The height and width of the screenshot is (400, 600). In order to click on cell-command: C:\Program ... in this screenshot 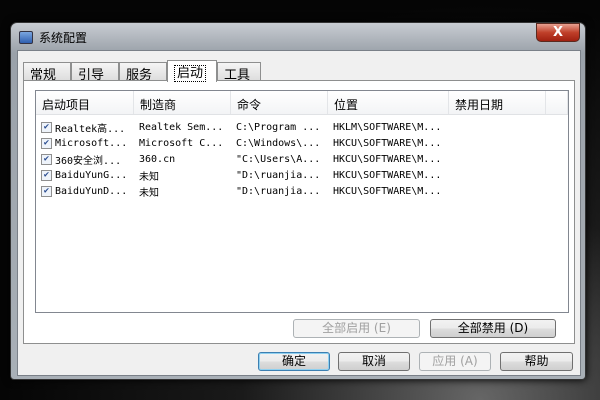, I will do `click(278, 127)`.